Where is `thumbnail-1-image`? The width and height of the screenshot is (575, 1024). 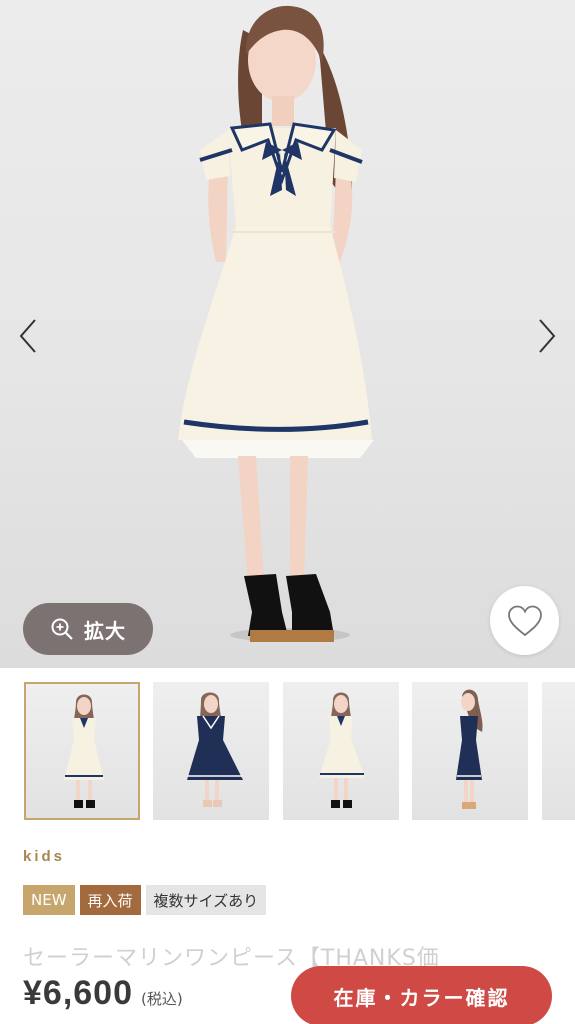
thumbnail-1-image is located at coordinates (84, 751).